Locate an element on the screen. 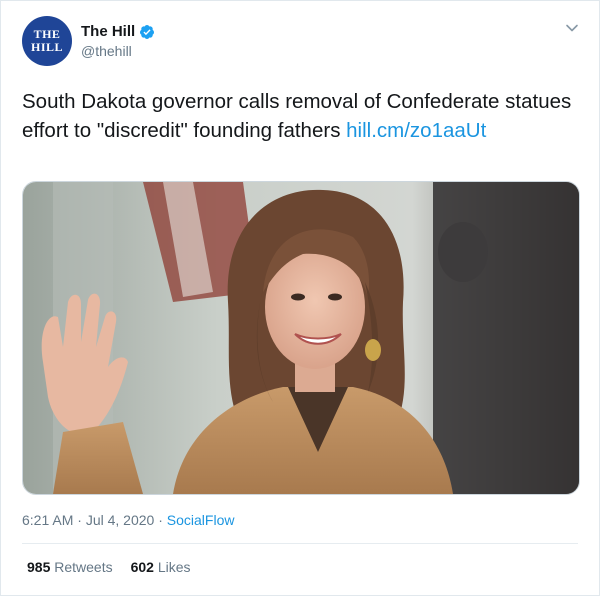  tweet-source: SocialFlow is located at coordinates (201, 520).